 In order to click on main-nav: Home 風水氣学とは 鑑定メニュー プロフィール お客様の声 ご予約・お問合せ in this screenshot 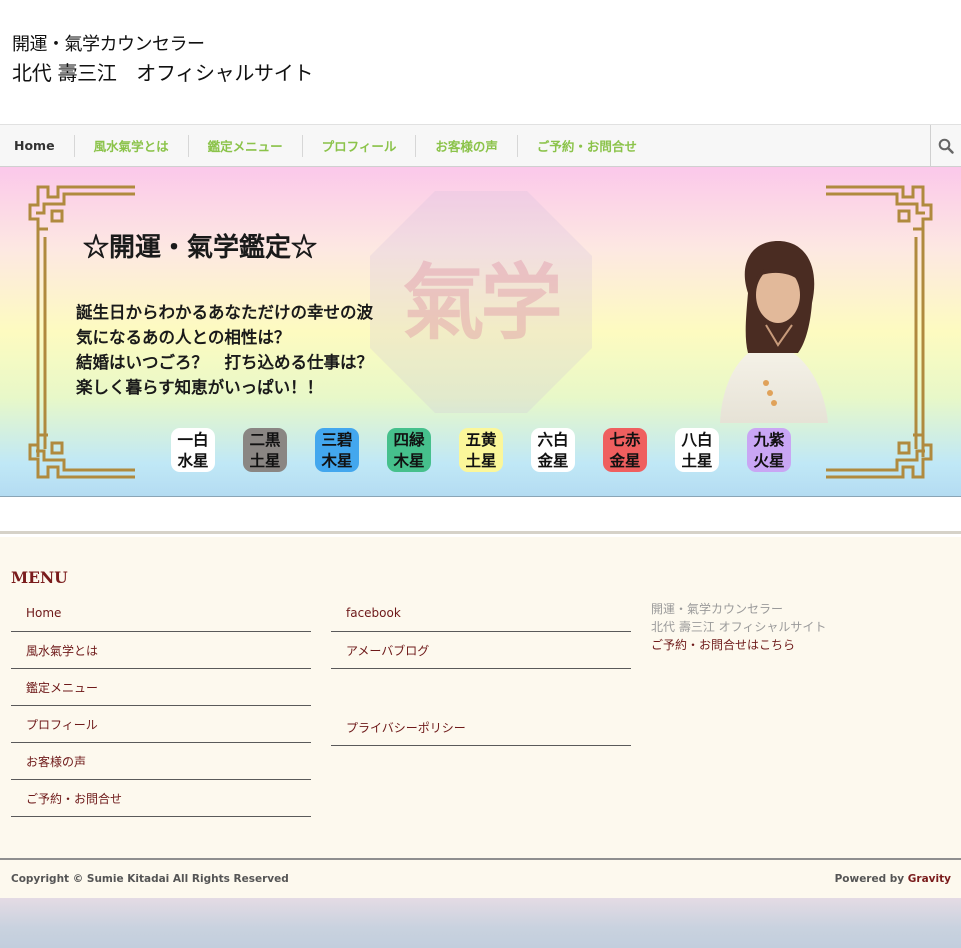, I will do `click(480, 145)`.